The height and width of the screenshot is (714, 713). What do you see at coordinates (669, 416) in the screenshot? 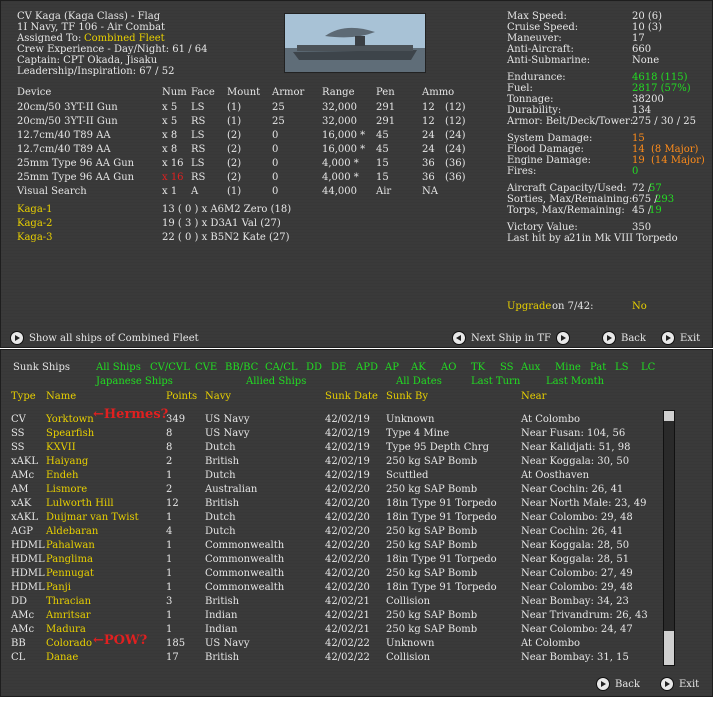
I see `scroll-up-icon` at bounding box center [669, 416].